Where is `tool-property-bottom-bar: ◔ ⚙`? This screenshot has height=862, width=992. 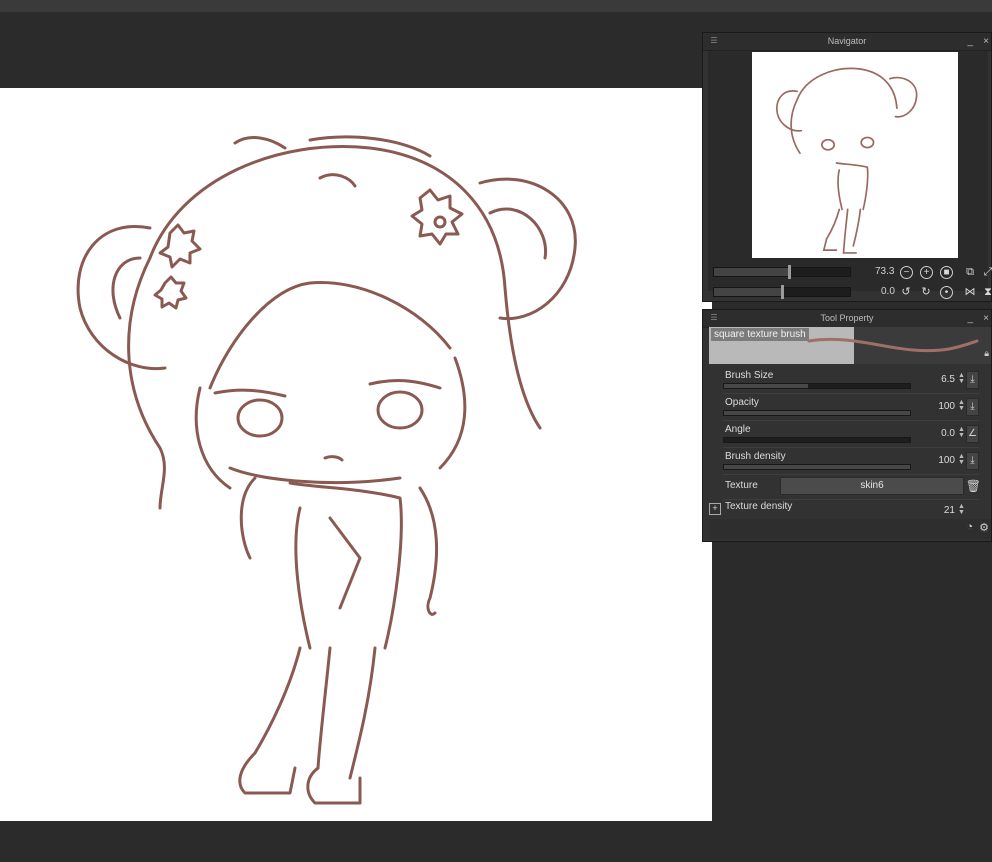 tool-property-bottom-bar: ◔ ⚙ is located at coordinates (850, 529).